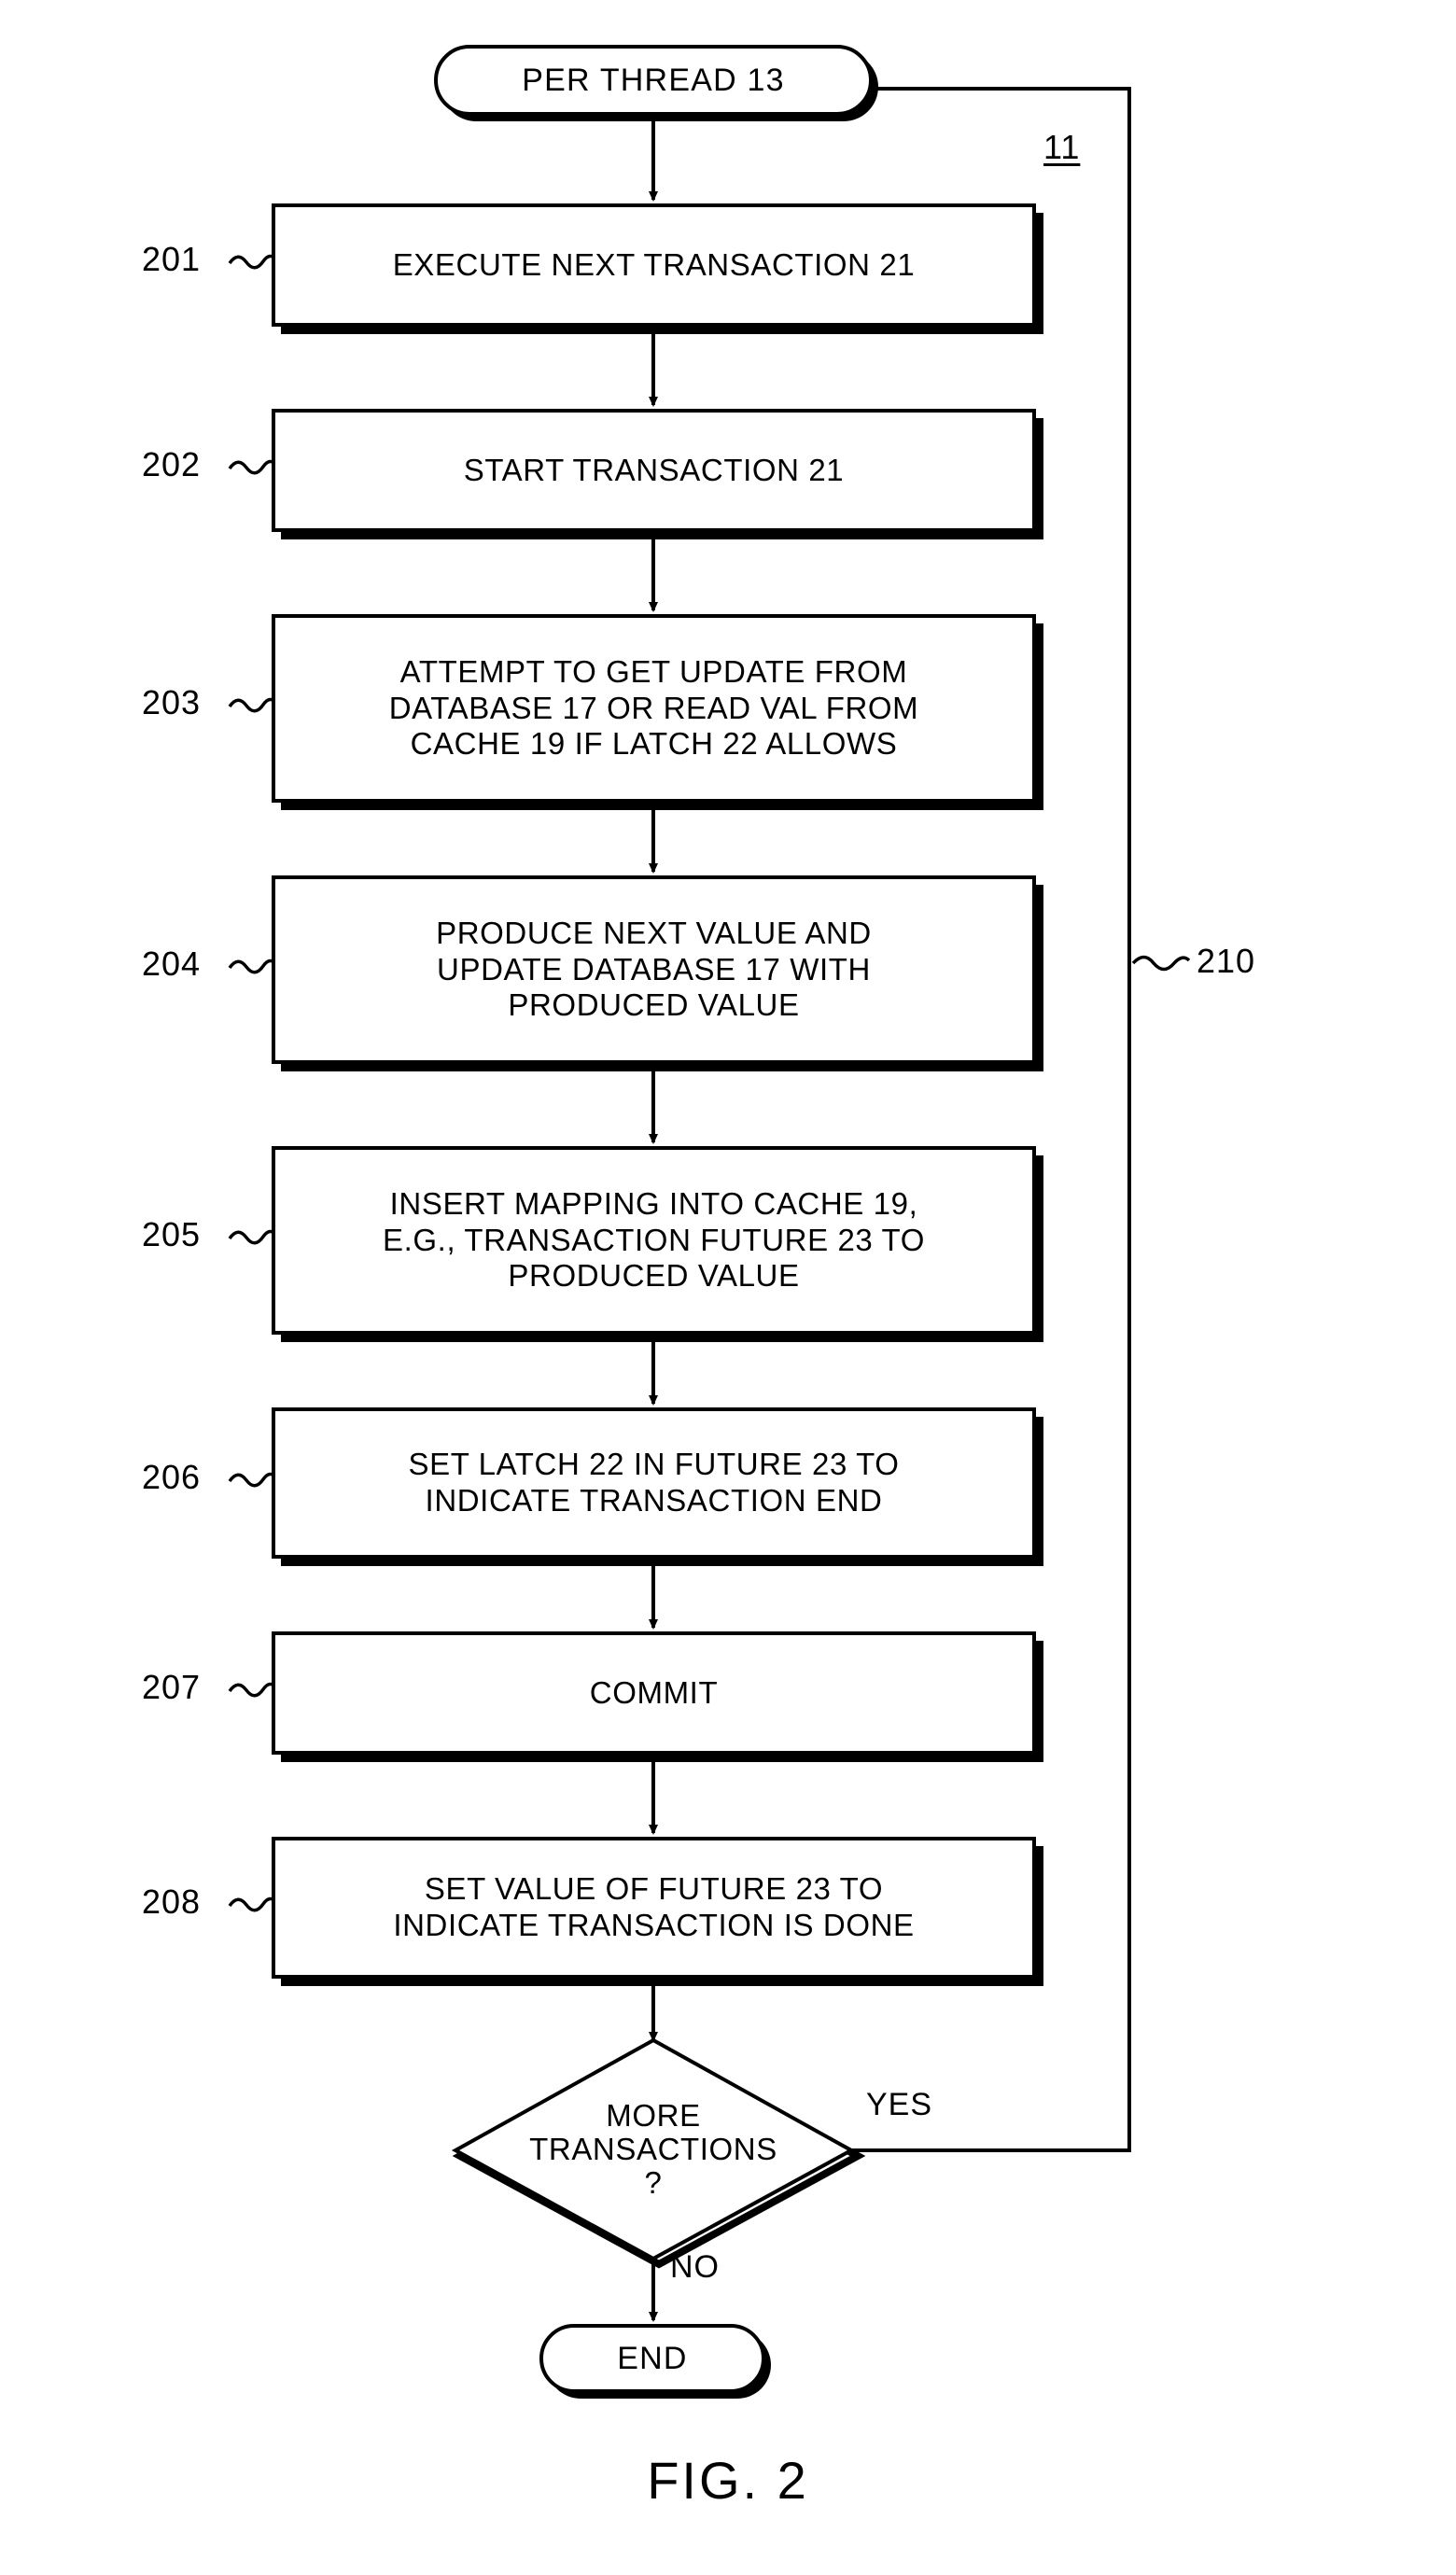  What do you see at coordinates (172, 1901) in the screenshot?
I see `ref-numeral-208: 208` at bounding box center [172, 1901].